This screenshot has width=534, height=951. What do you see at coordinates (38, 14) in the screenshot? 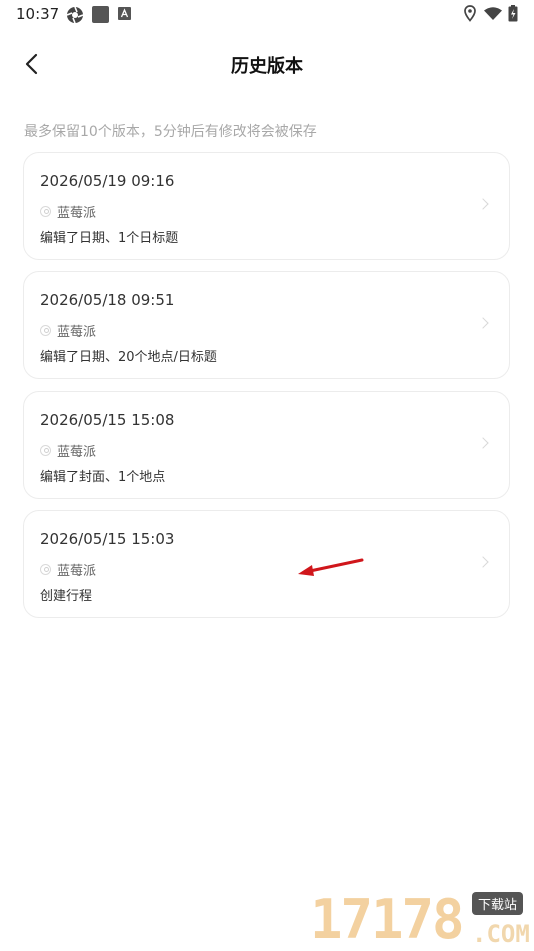
I see `status-time: 10:37` at bounding box center [38, 14].